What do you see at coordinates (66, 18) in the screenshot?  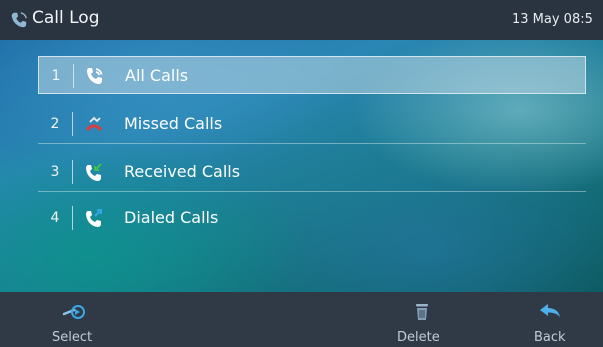 I see `page-title: Call Log` at bounding box center [66, 18].